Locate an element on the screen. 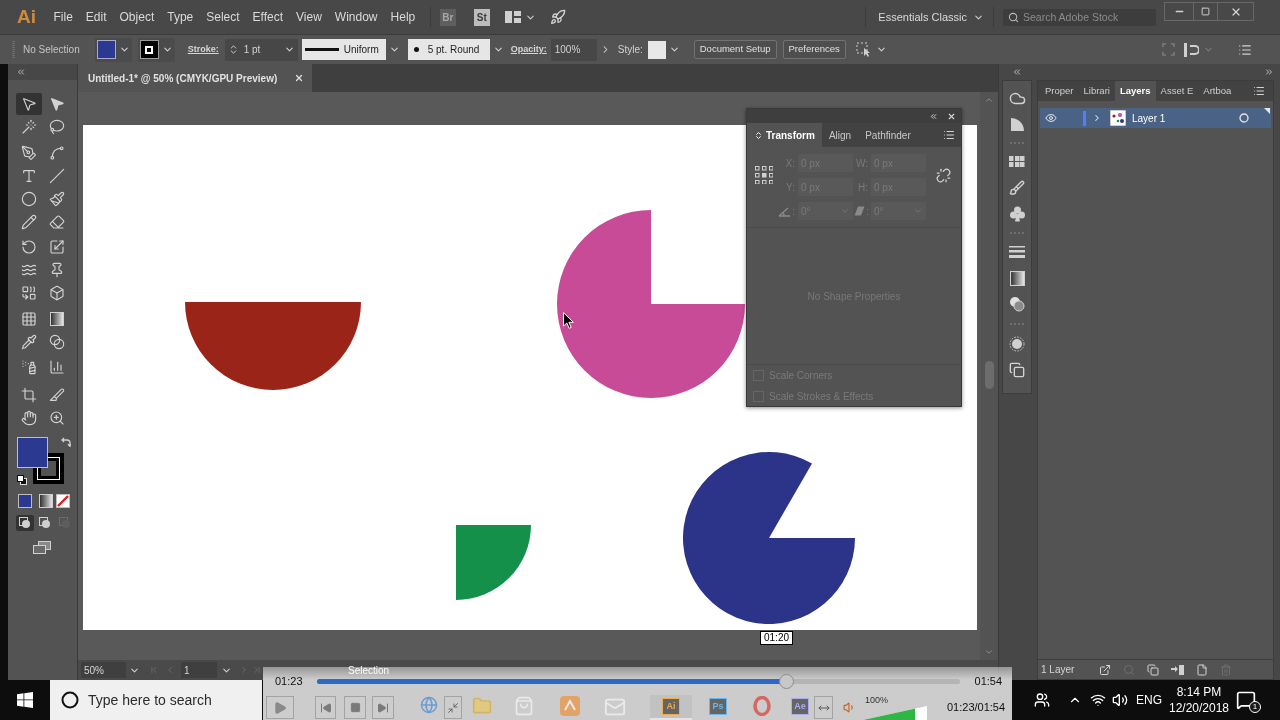  swatch-grid-icon is located at coordinates (1017, 162).